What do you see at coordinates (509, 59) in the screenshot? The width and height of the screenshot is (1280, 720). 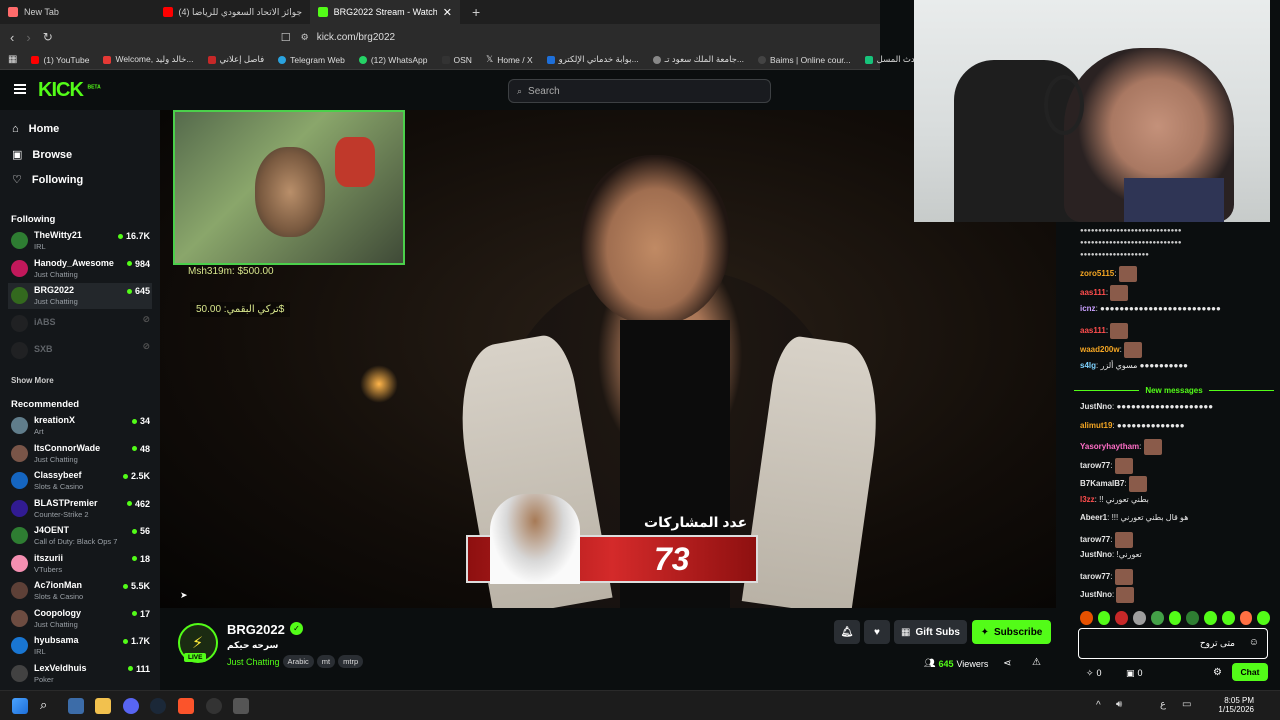 I see `bookmark-x: 𝕏 Home / X` at bounding box center [509, 59].